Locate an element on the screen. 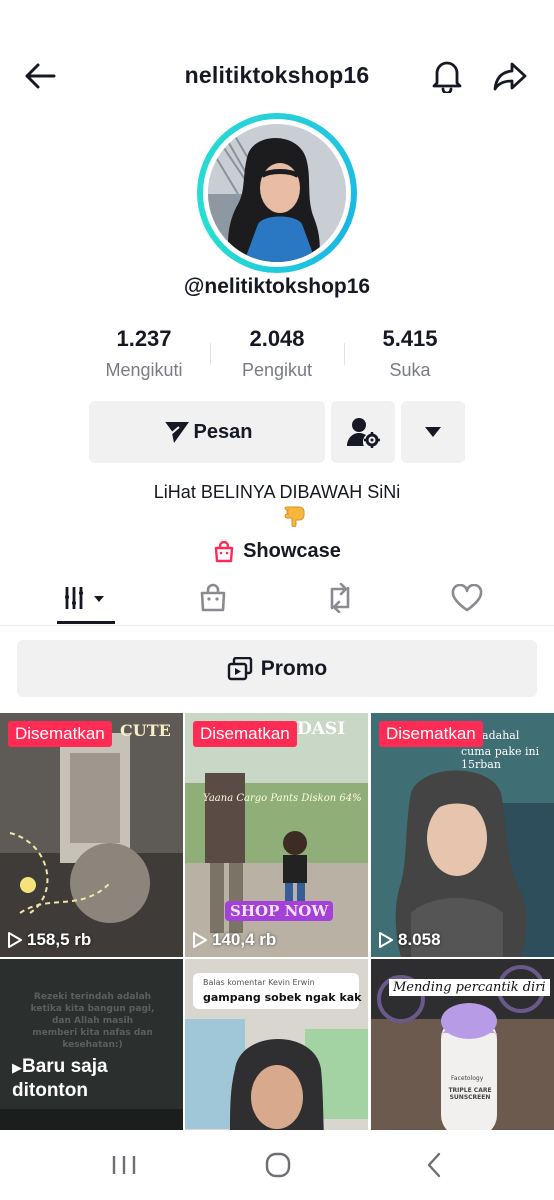 The height and width of the screenshot is (1200, 554). product-label: TRIPLE CARE SUNSCREEN is located at coordinates (470, 1094).